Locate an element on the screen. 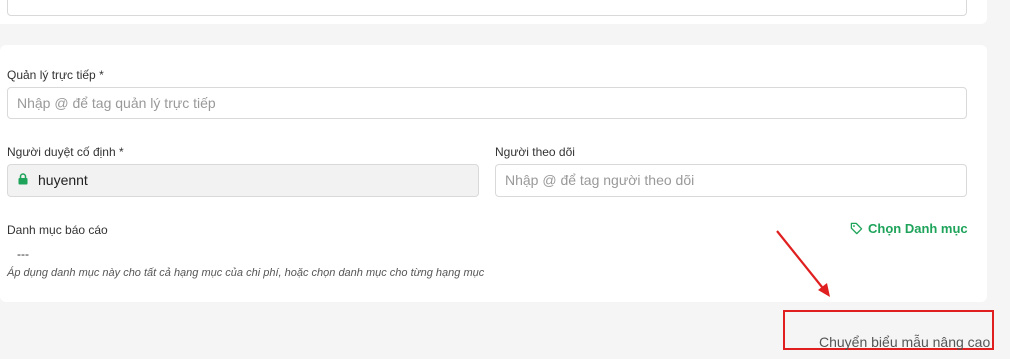 This screenshot has height=359, width=1010. category-value: --- is located at coordinates (23, 254).